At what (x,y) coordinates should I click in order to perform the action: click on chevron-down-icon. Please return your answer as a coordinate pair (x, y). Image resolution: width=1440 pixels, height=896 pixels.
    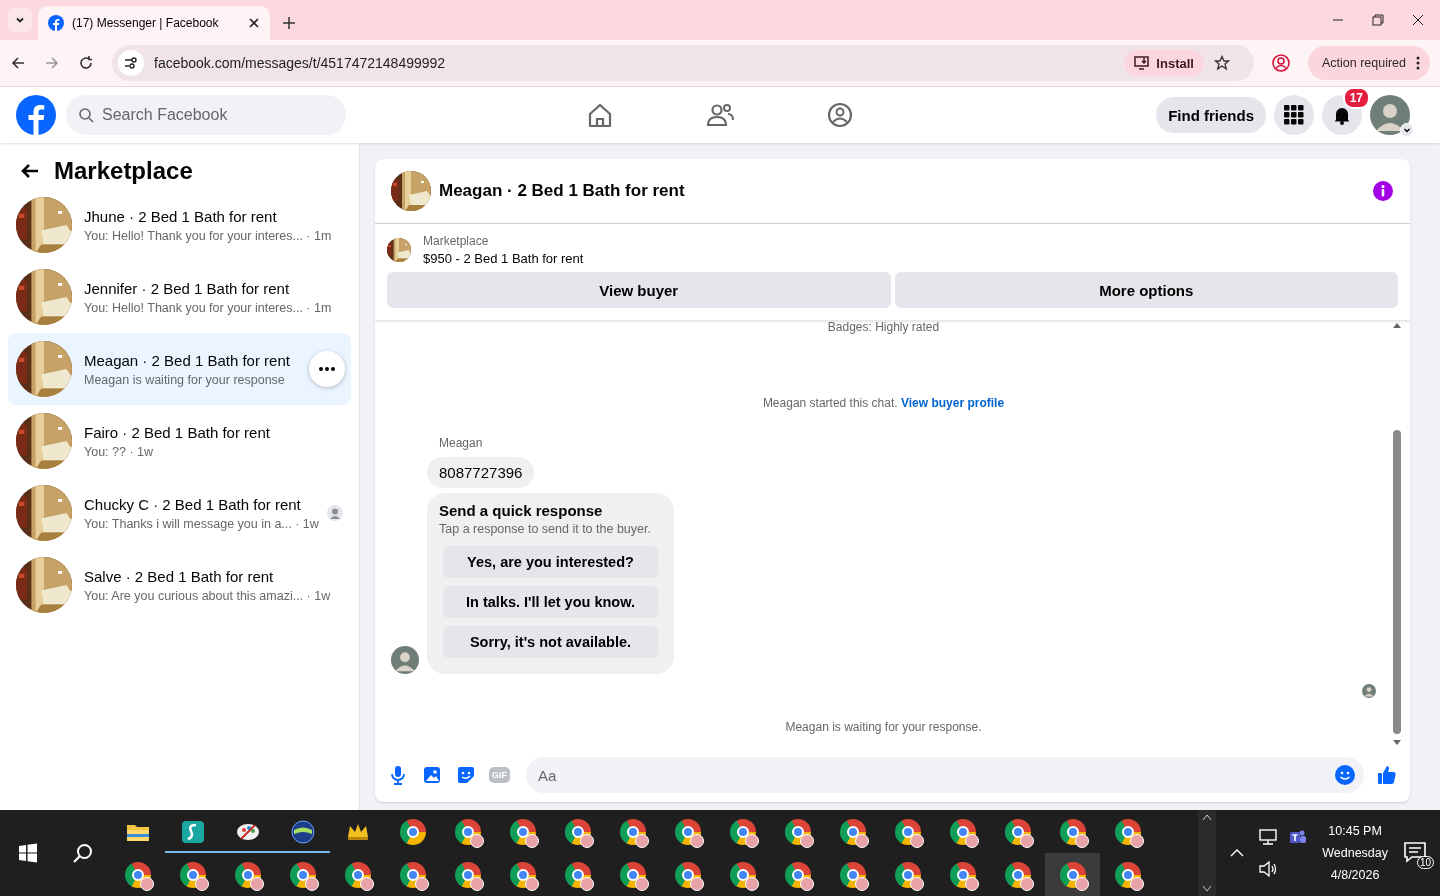
    Looking at the image, I should click on (1407, 130).